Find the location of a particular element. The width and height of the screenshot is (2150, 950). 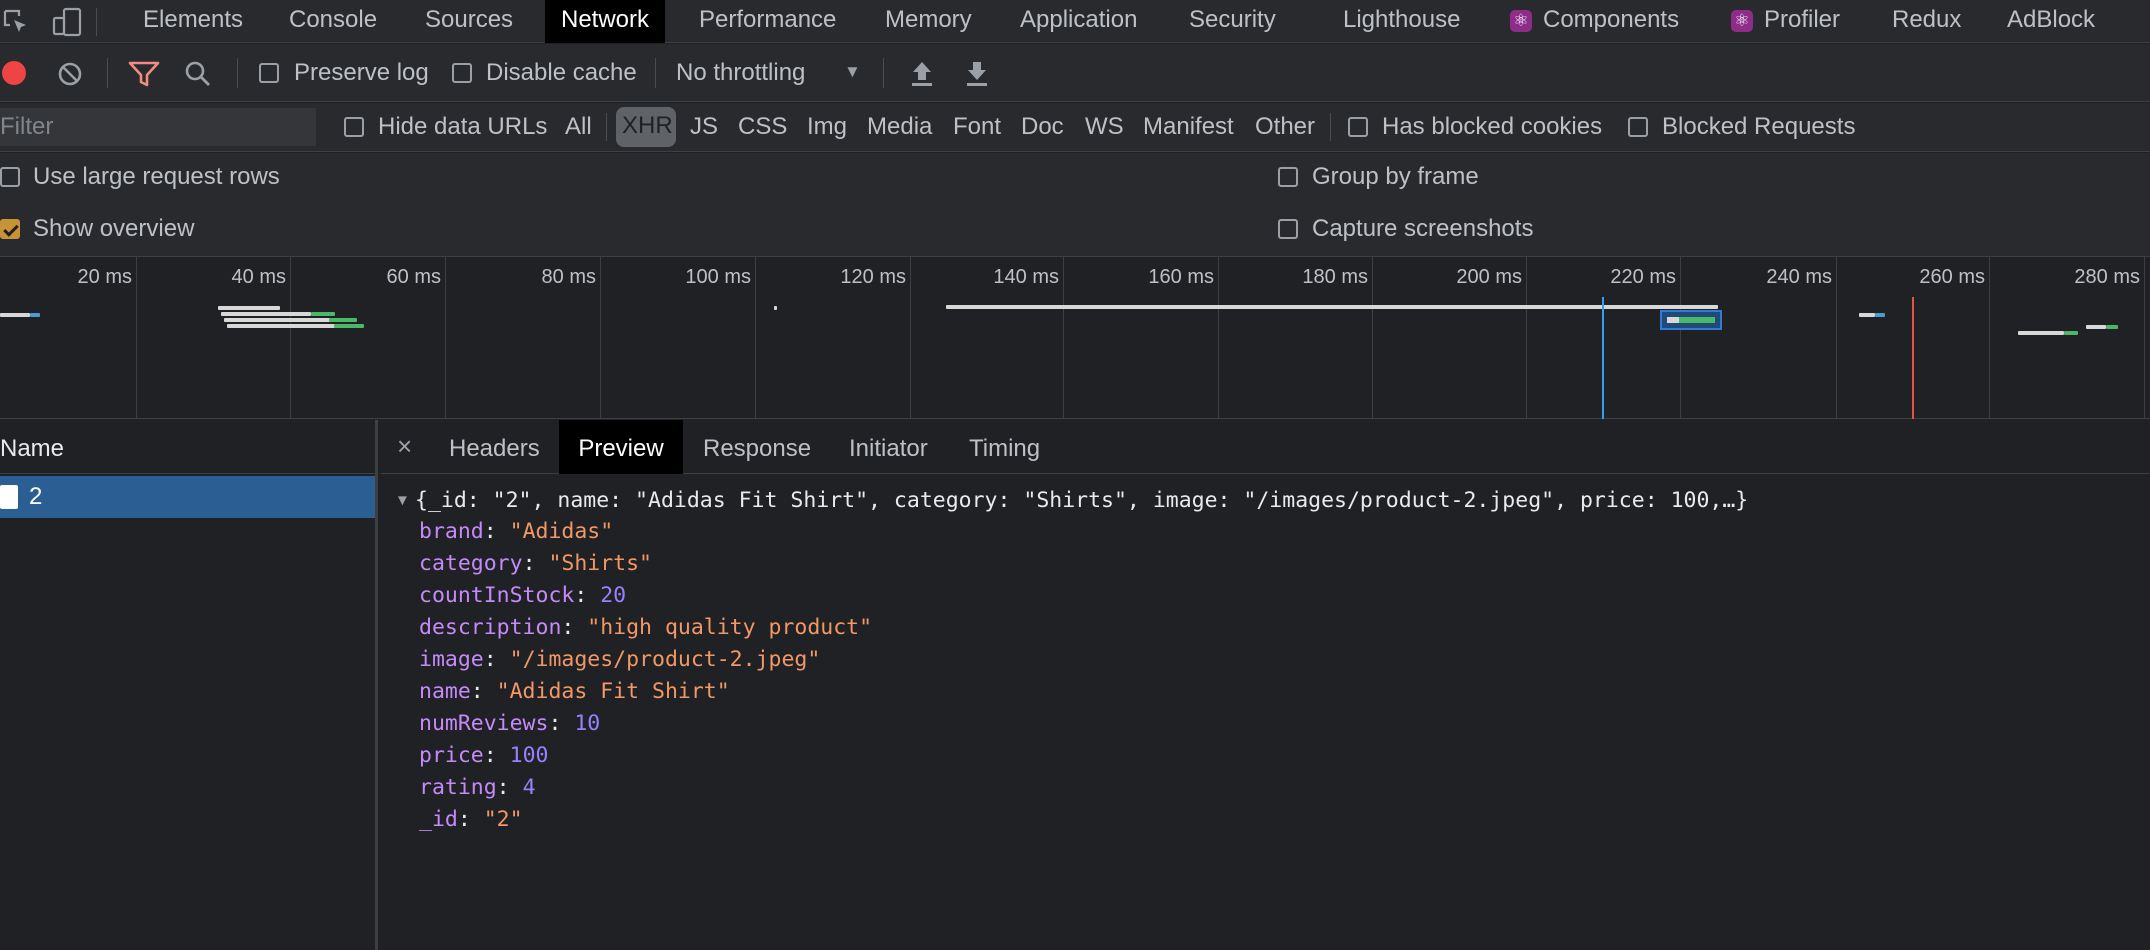

has-blocked-cookies-label: Has blocked cookies is located at coordinates (1492, 126).